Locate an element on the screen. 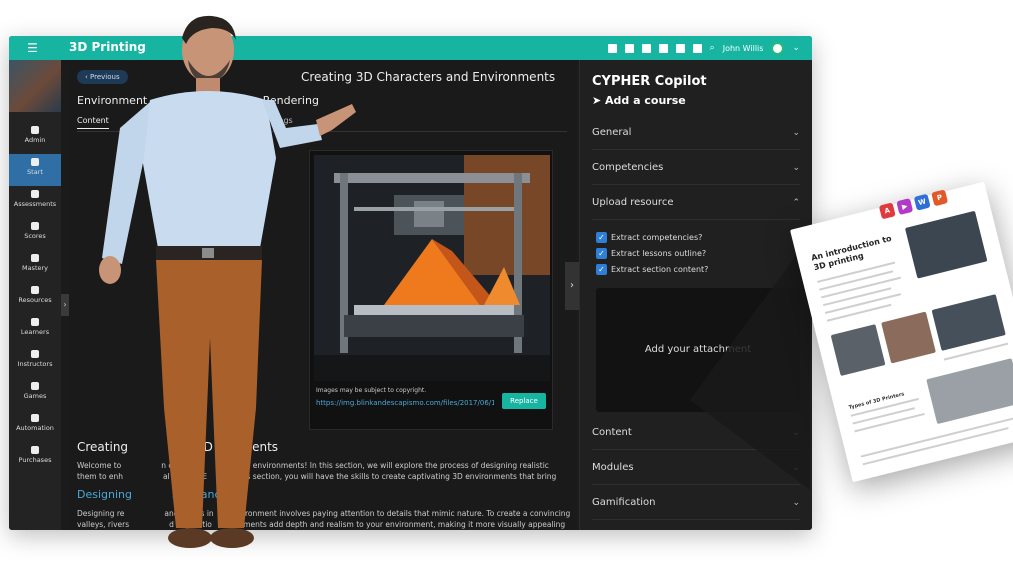 This screenshot has height=565, width=1013. sidebar-item-resources: Resources is located at coordinates (35, 298).